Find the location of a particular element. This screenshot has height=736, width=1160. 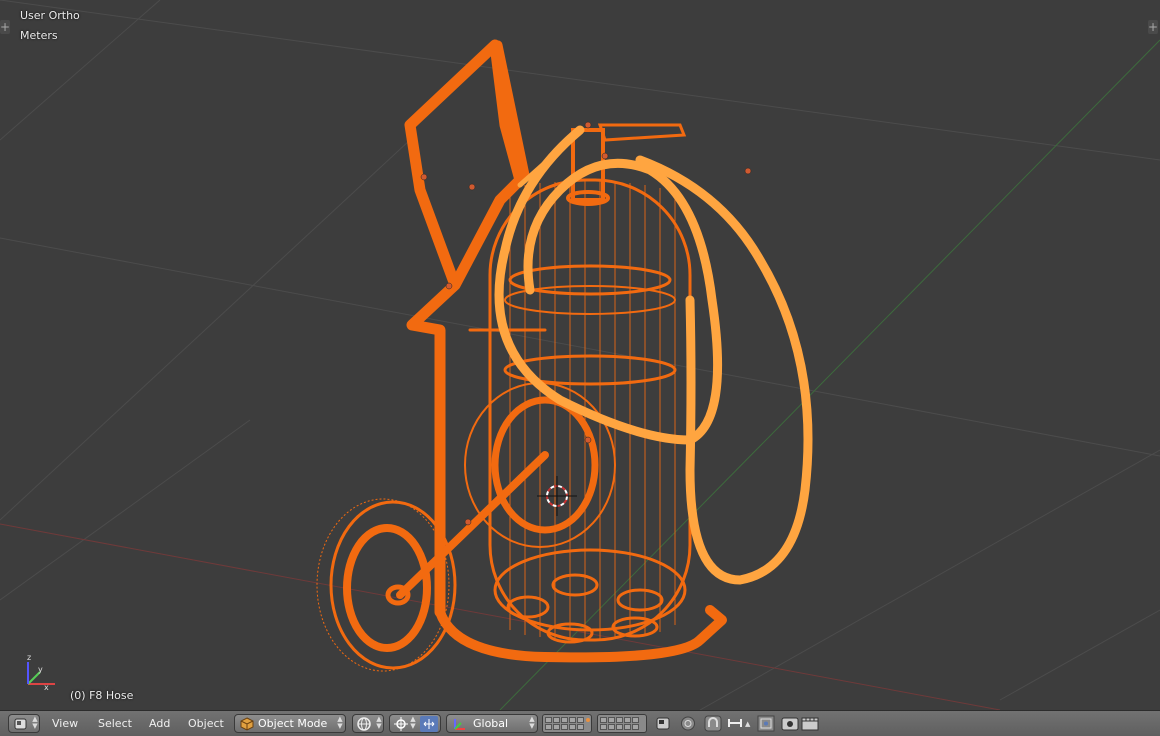

active-layer-dot is located at coordinates (588, 720).